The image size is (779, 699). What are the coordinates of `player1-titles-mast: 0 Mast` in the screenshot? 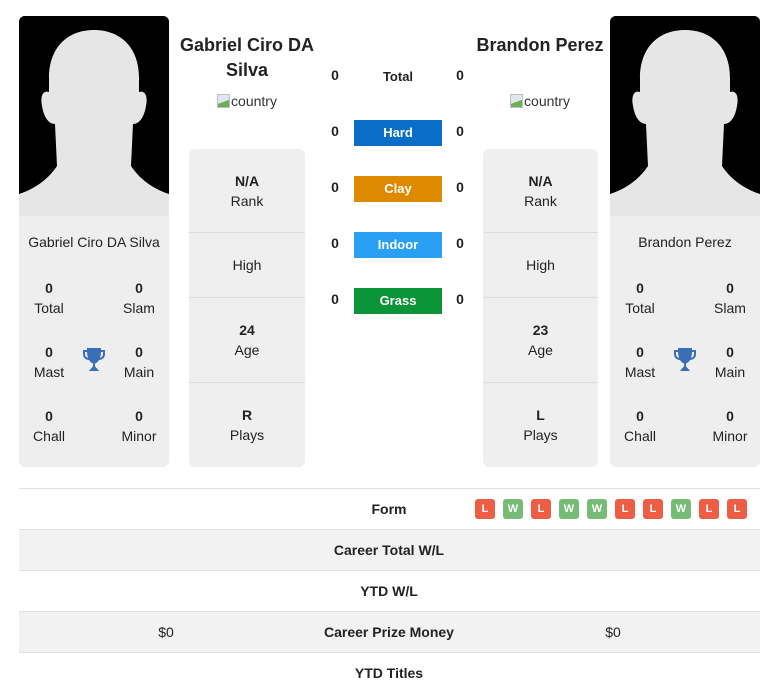 It's located at (49, 362).